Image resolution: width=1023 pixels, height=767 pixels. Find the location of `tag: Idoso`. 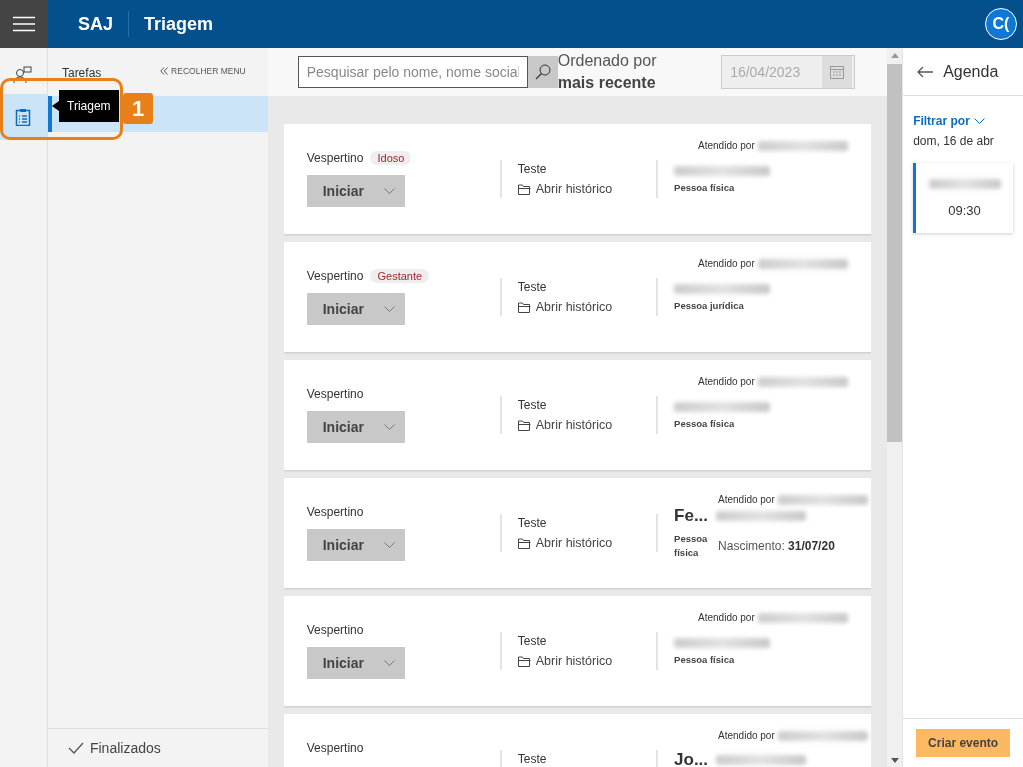

tag: Idoso is located at coordinates (391, 158).